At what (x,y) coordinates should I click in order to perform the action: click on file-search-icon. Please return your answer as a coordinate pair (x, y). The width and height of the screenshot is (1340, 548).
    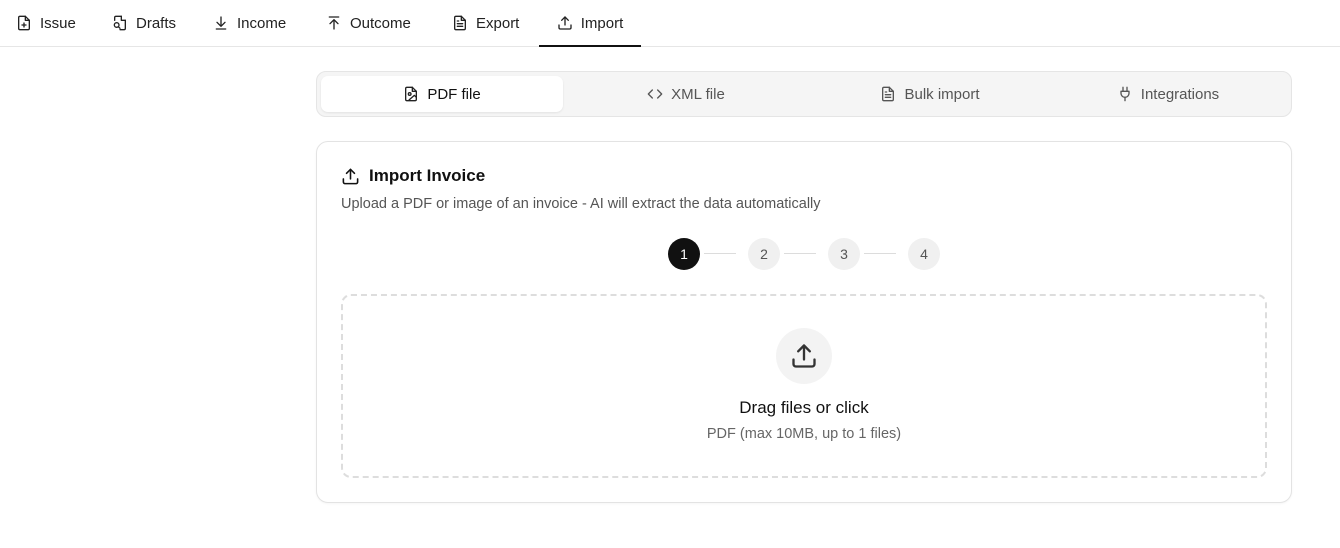
    Looking at the image, I should click on (119, 23).